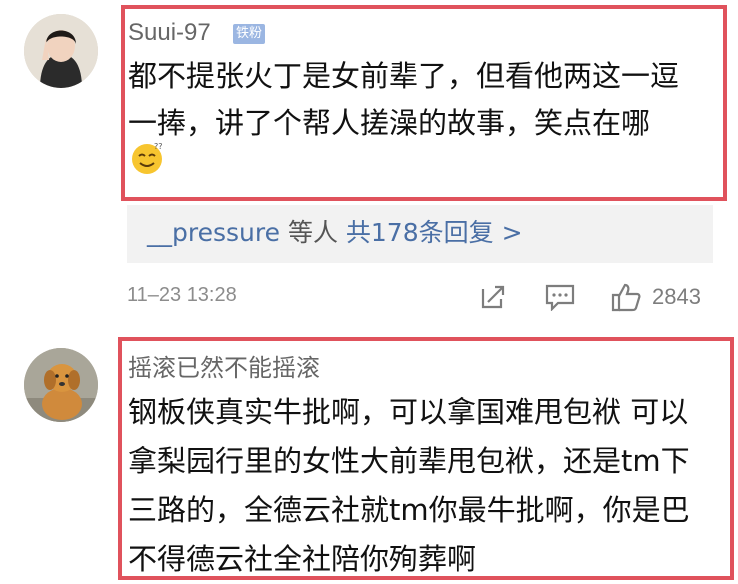 The height and width of the screenshot is (584, 738). I want to click on comment-username: 摇滚已然不能摇滚, so click(224, 369).